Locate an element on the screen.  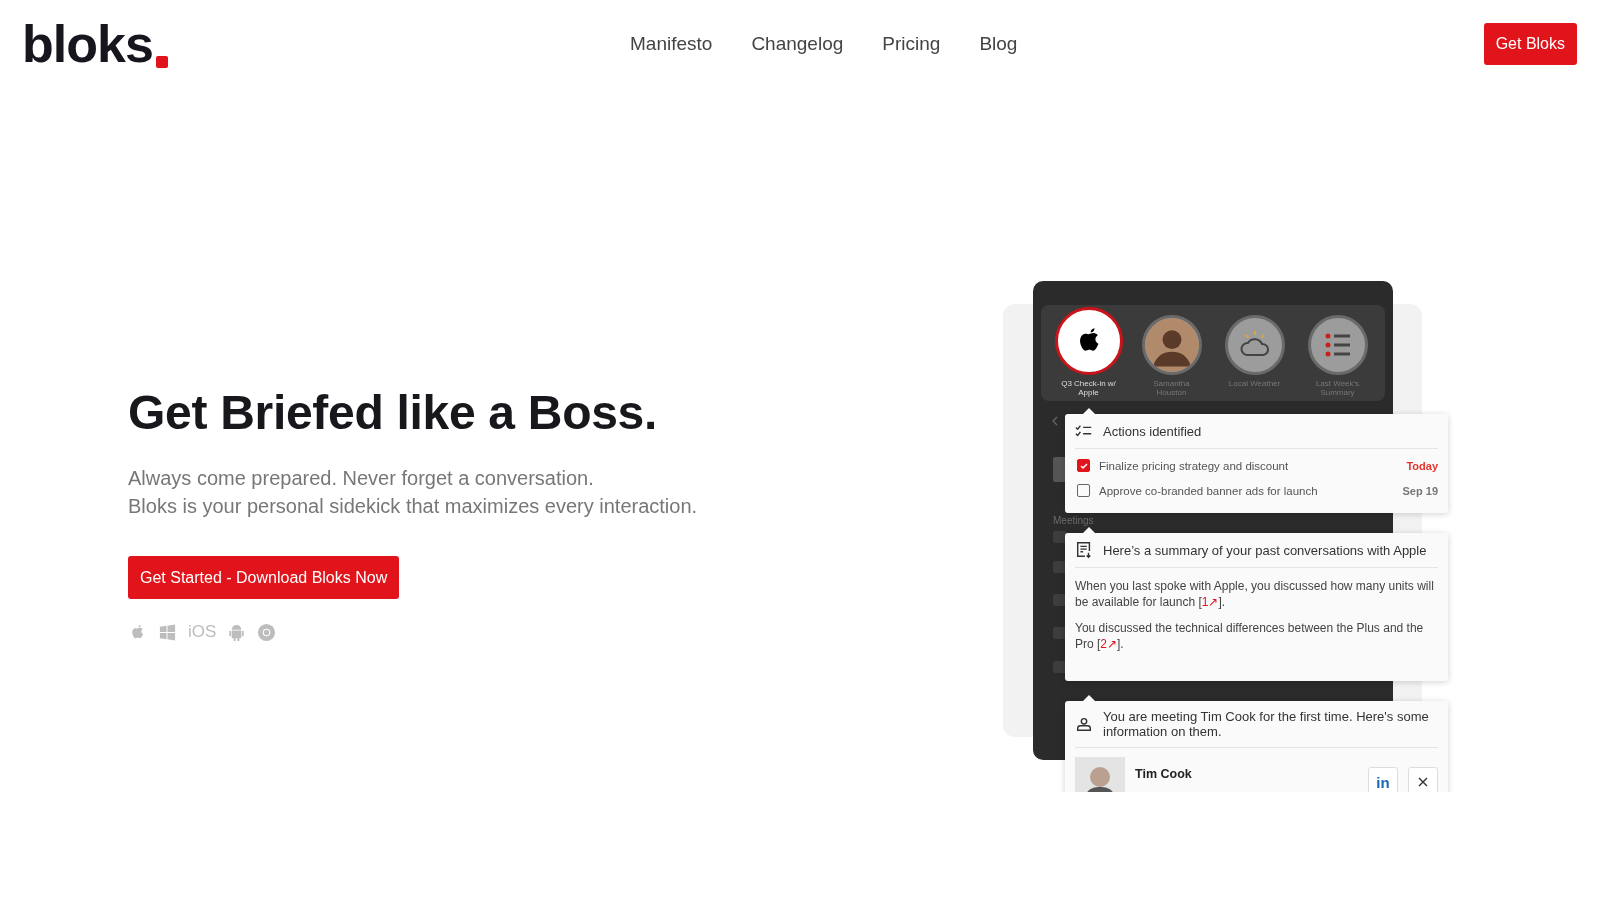
nav-link: Manifesto is located at coordinates (671, 44).